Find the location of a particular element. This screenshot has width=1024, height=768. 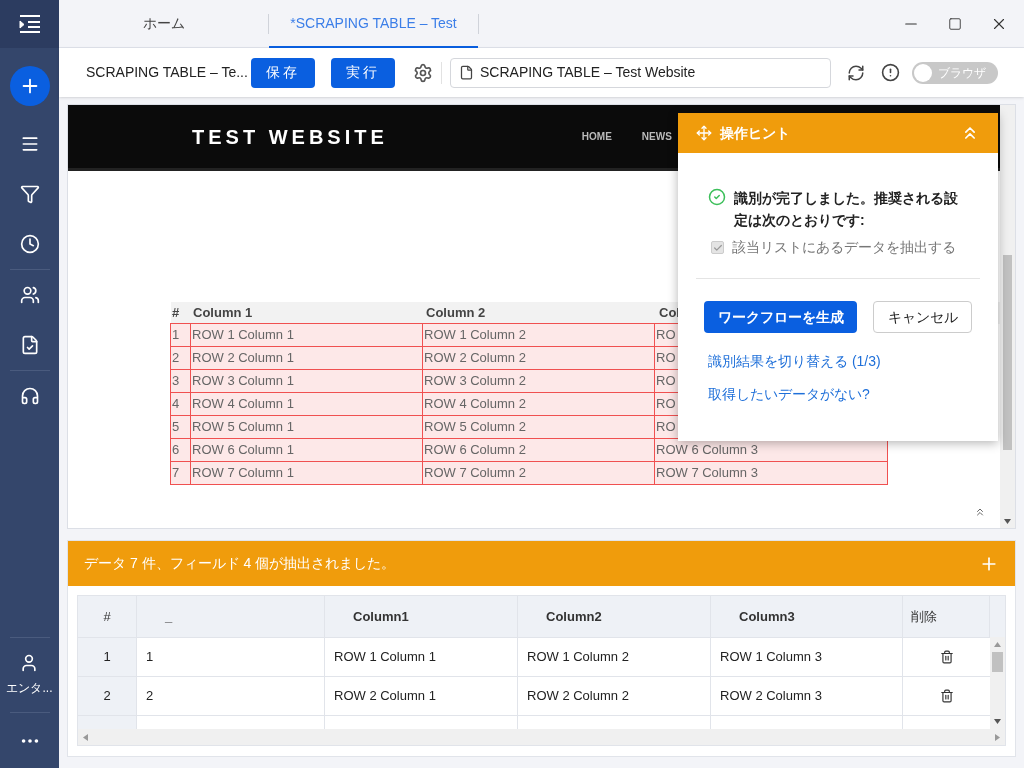

option-label: 該当リストにあるデータを抽出する is located at coordinates (844, 247).